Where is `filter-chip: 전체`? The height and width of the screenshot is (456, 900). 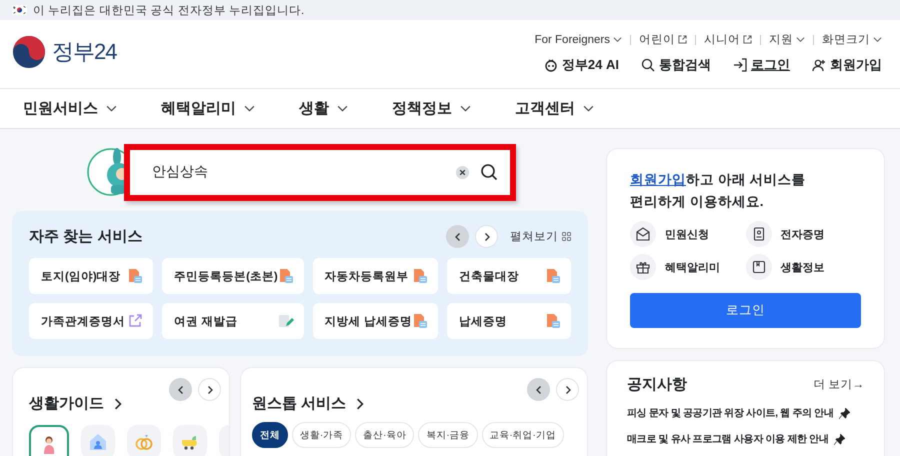 filter-chip: 전체 is located at coordinates (270, 435).